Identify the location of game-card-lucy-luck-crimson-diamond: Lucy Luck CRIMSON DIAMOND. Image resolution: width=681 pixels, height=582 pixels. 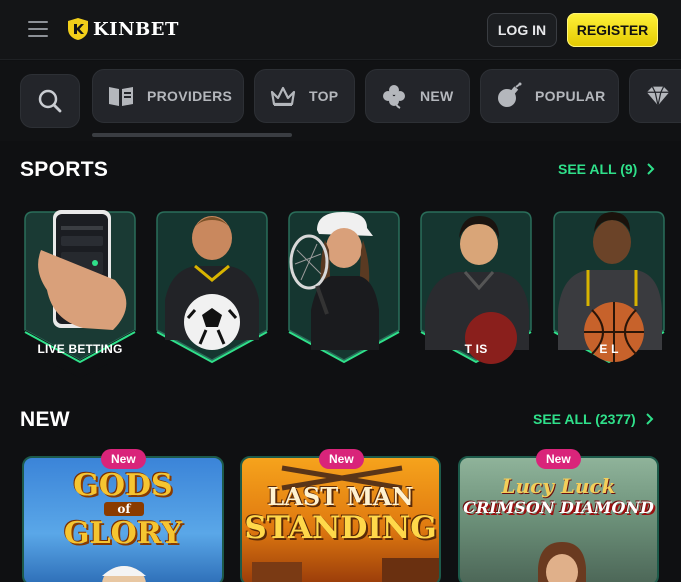
(558, 519).